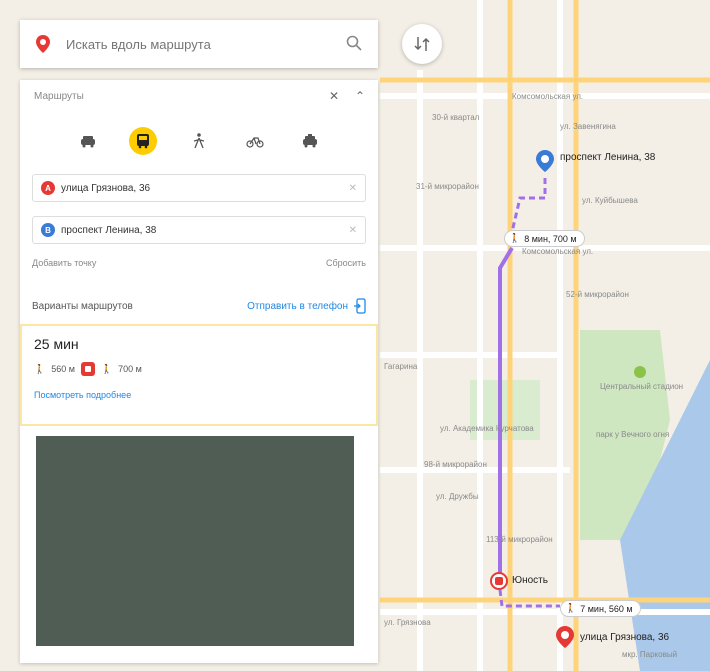 The height and width of the screenshot is (671, 710). What do you see at coordinates (447, 186) in the screenshot?
I see `district-label: 31-й микрорайон` at bounding box center [447, 186].